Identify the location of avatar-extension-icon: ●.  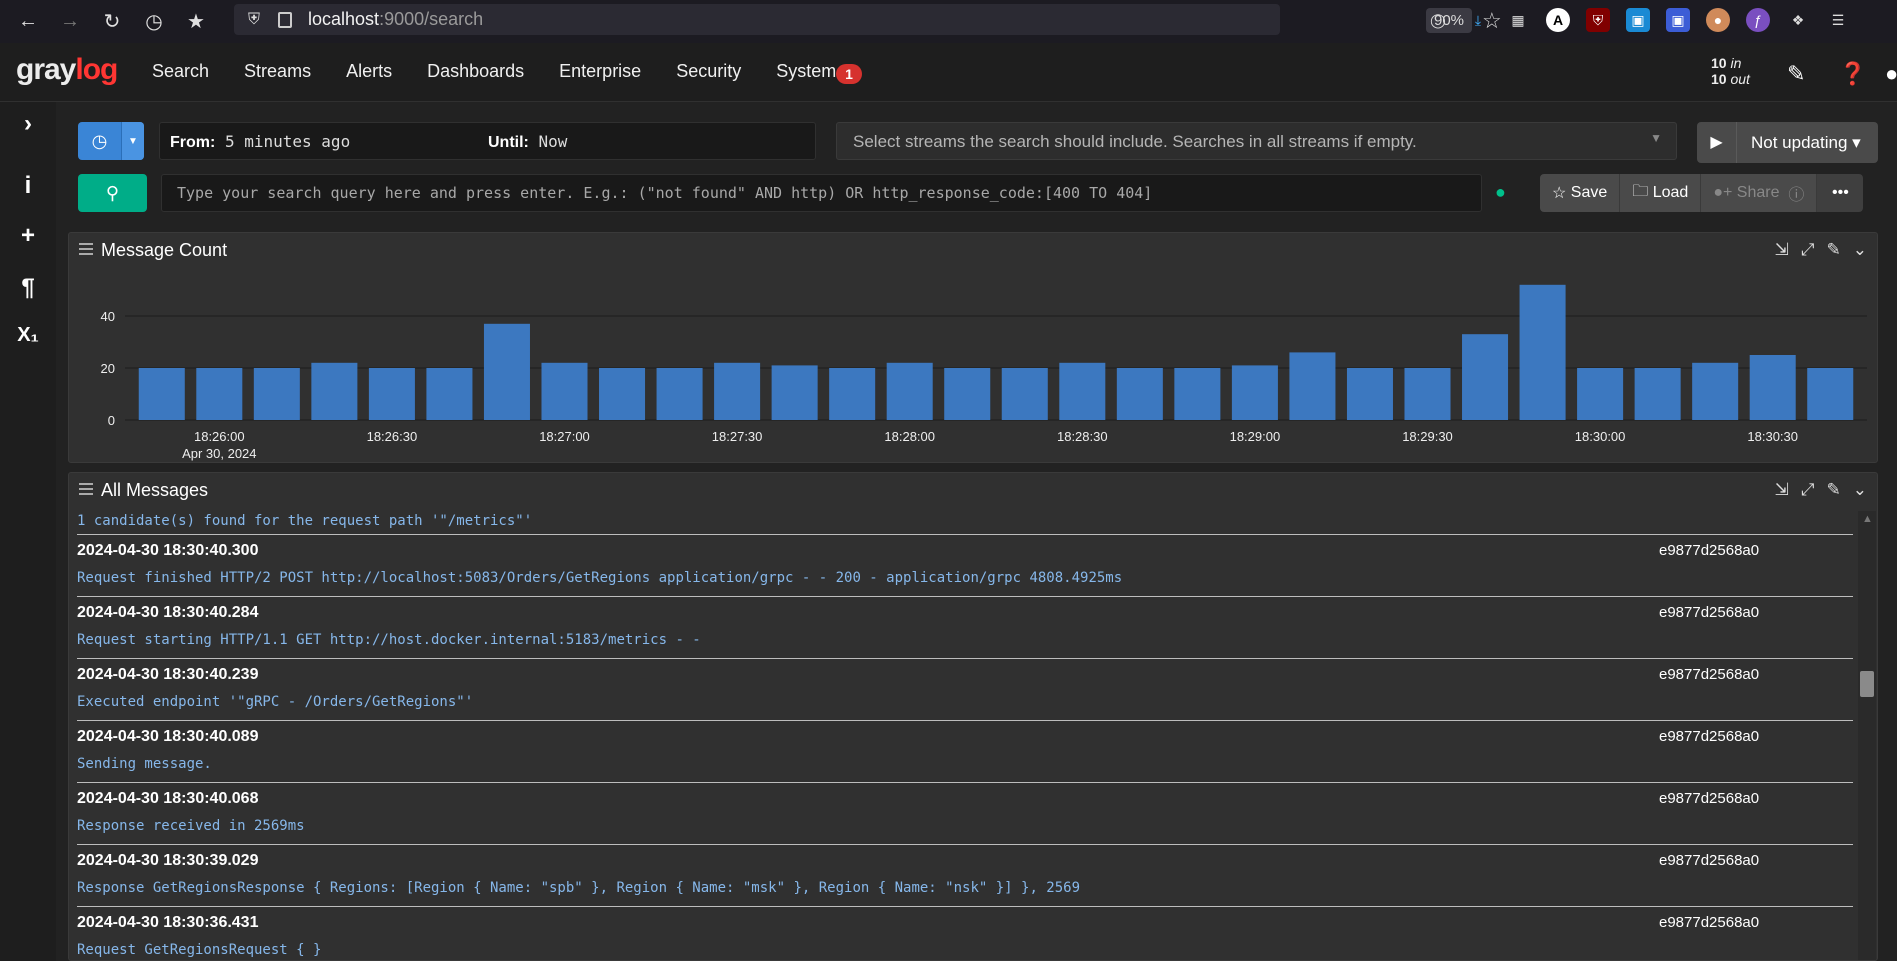
(1718, 20).